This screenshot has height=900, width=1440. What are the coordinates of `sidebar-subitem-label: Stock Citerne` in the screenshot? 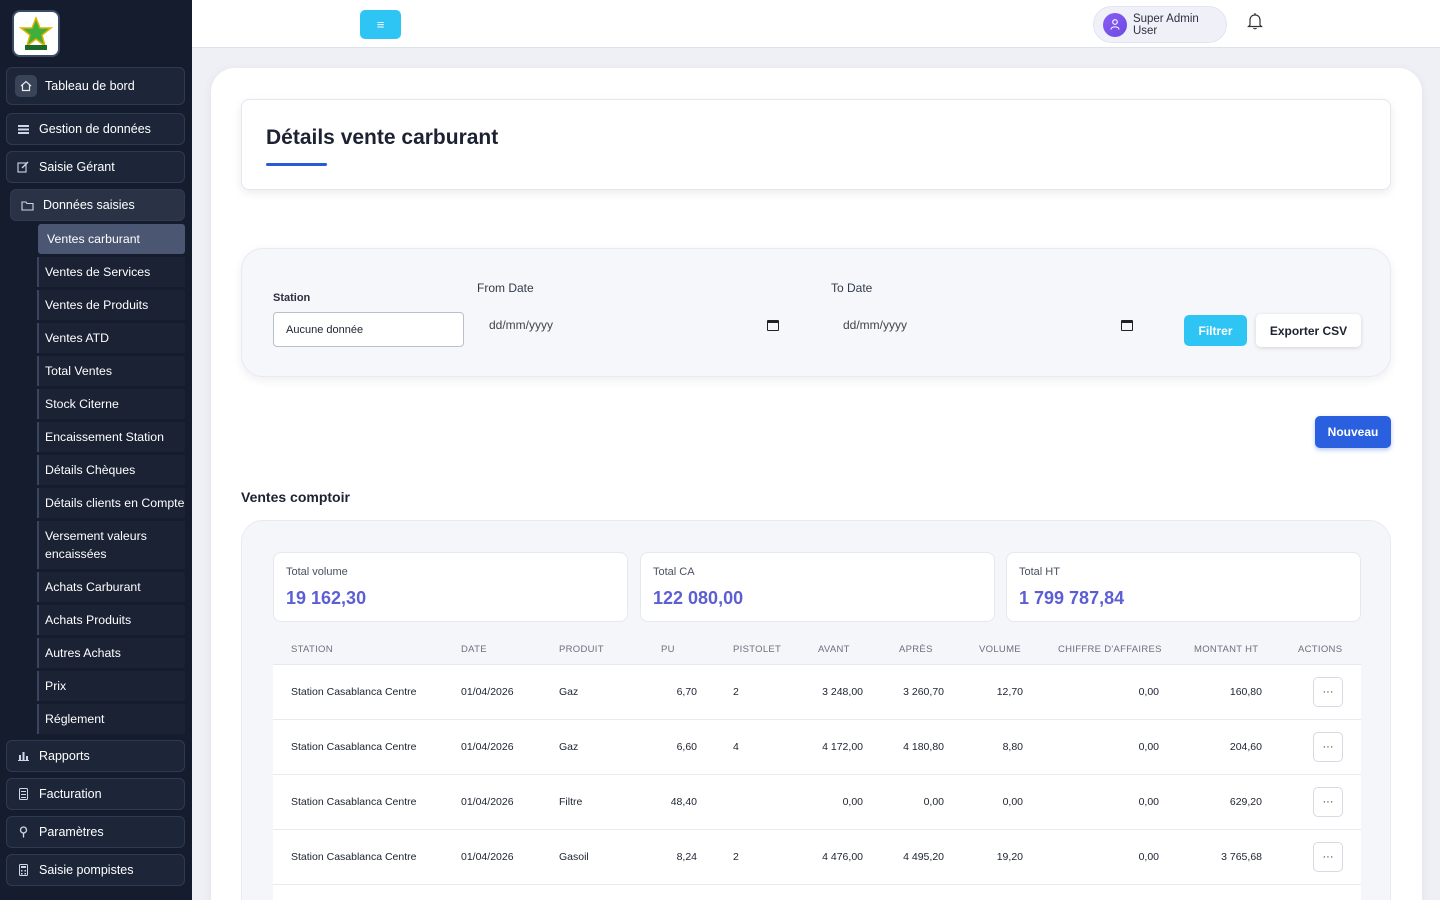 It's located at (82, 404).